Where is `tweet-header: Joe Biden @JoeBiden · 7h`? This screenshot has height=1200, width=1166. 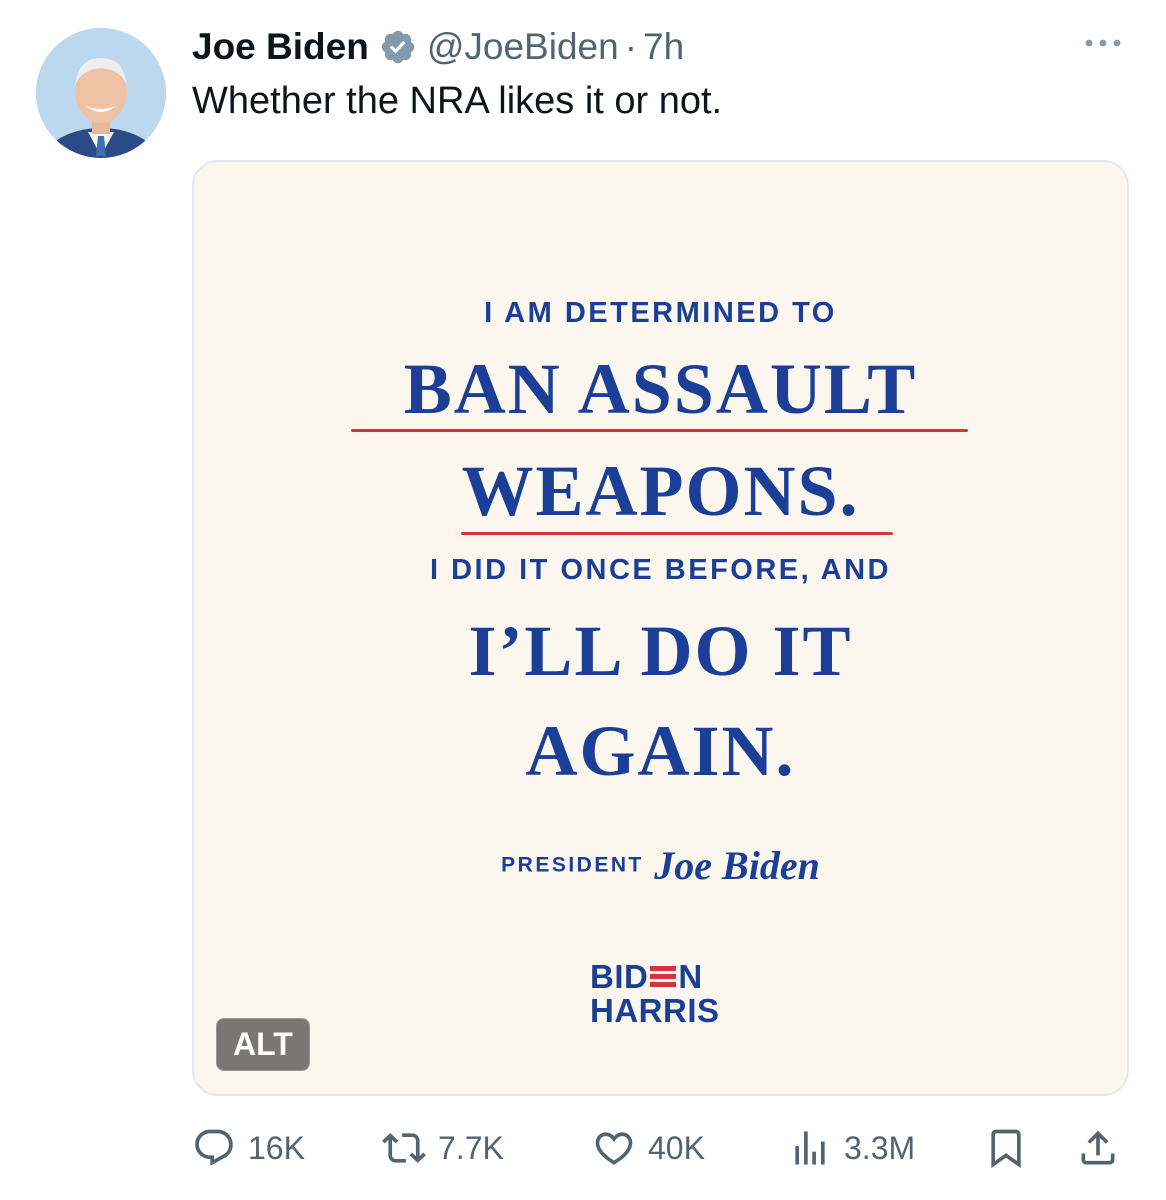
tweet-header: Joe Biden @JoeBiden · 7h is located at coordinates (438, 47).